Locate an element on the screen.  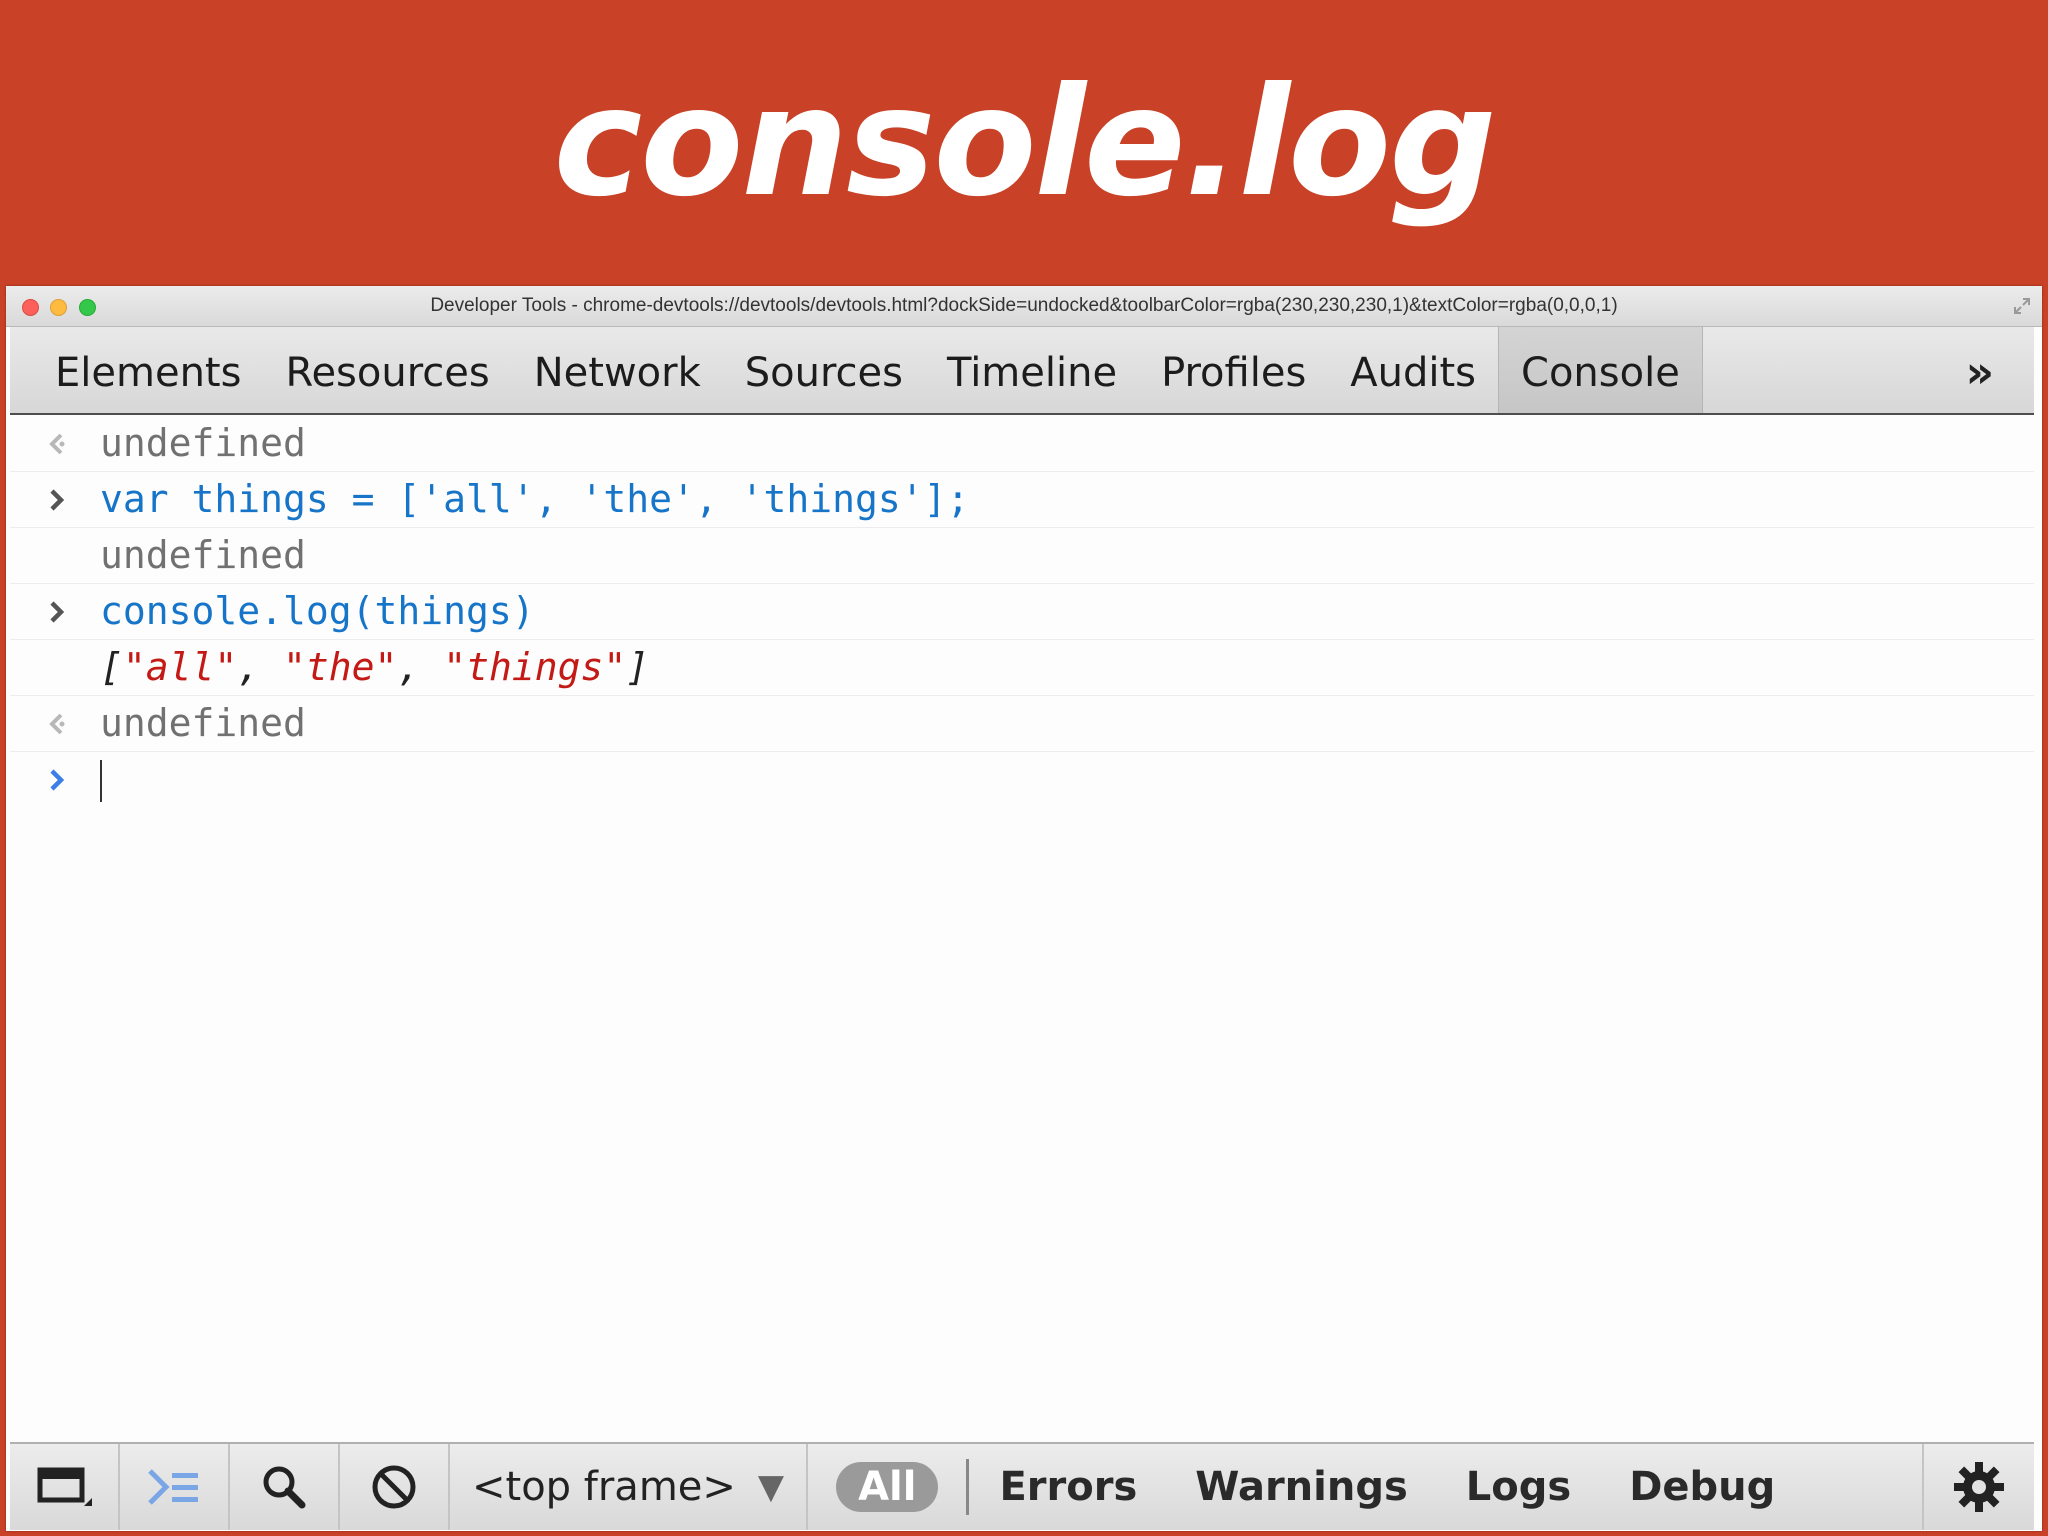
array-bracket-open: [ is located at coordinates (111, 667).